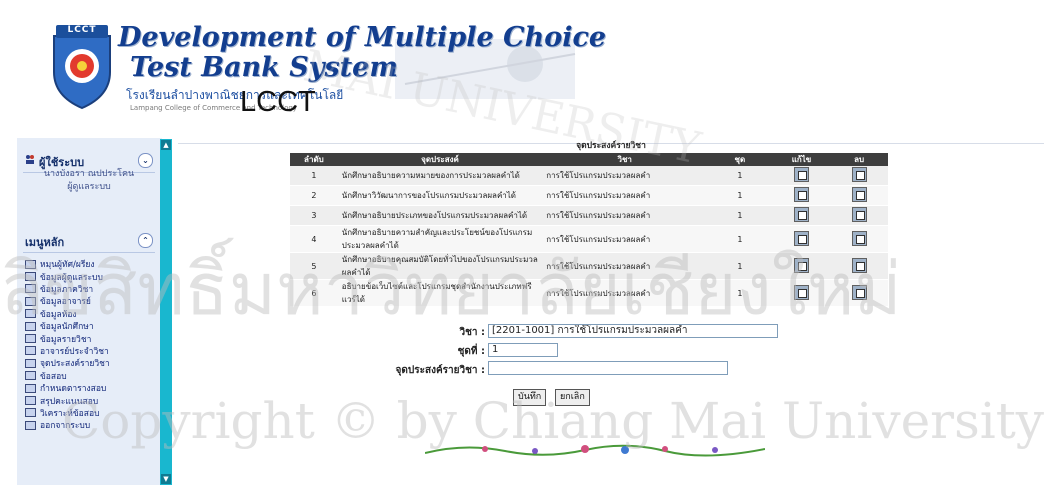  I want to click on menu-item: ข้อมูลรายวิชา, so click(92, 338).